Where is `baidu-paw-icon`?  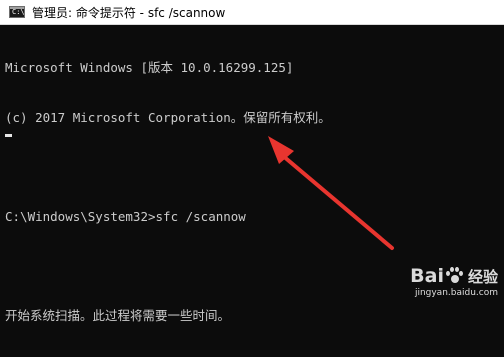 baidu-paw-icon is located at coordinates (454, 276).